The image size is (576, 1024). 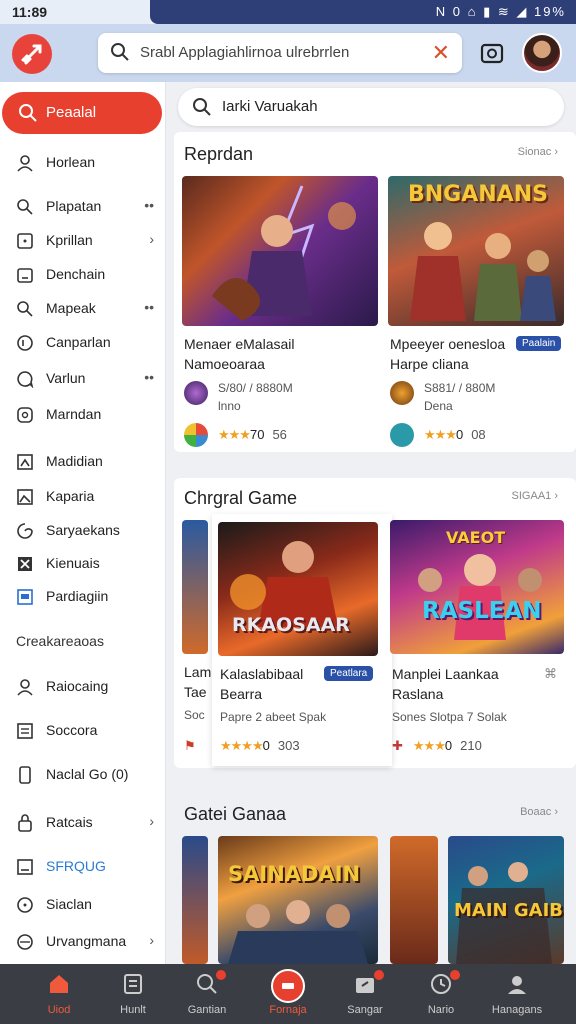 What do you see at coordinates (244, 52) in the screenshot?
I see `top-search-input: Srabl Applagiahlirnoa ulrebrrlen` at bounding box center [244, 52].